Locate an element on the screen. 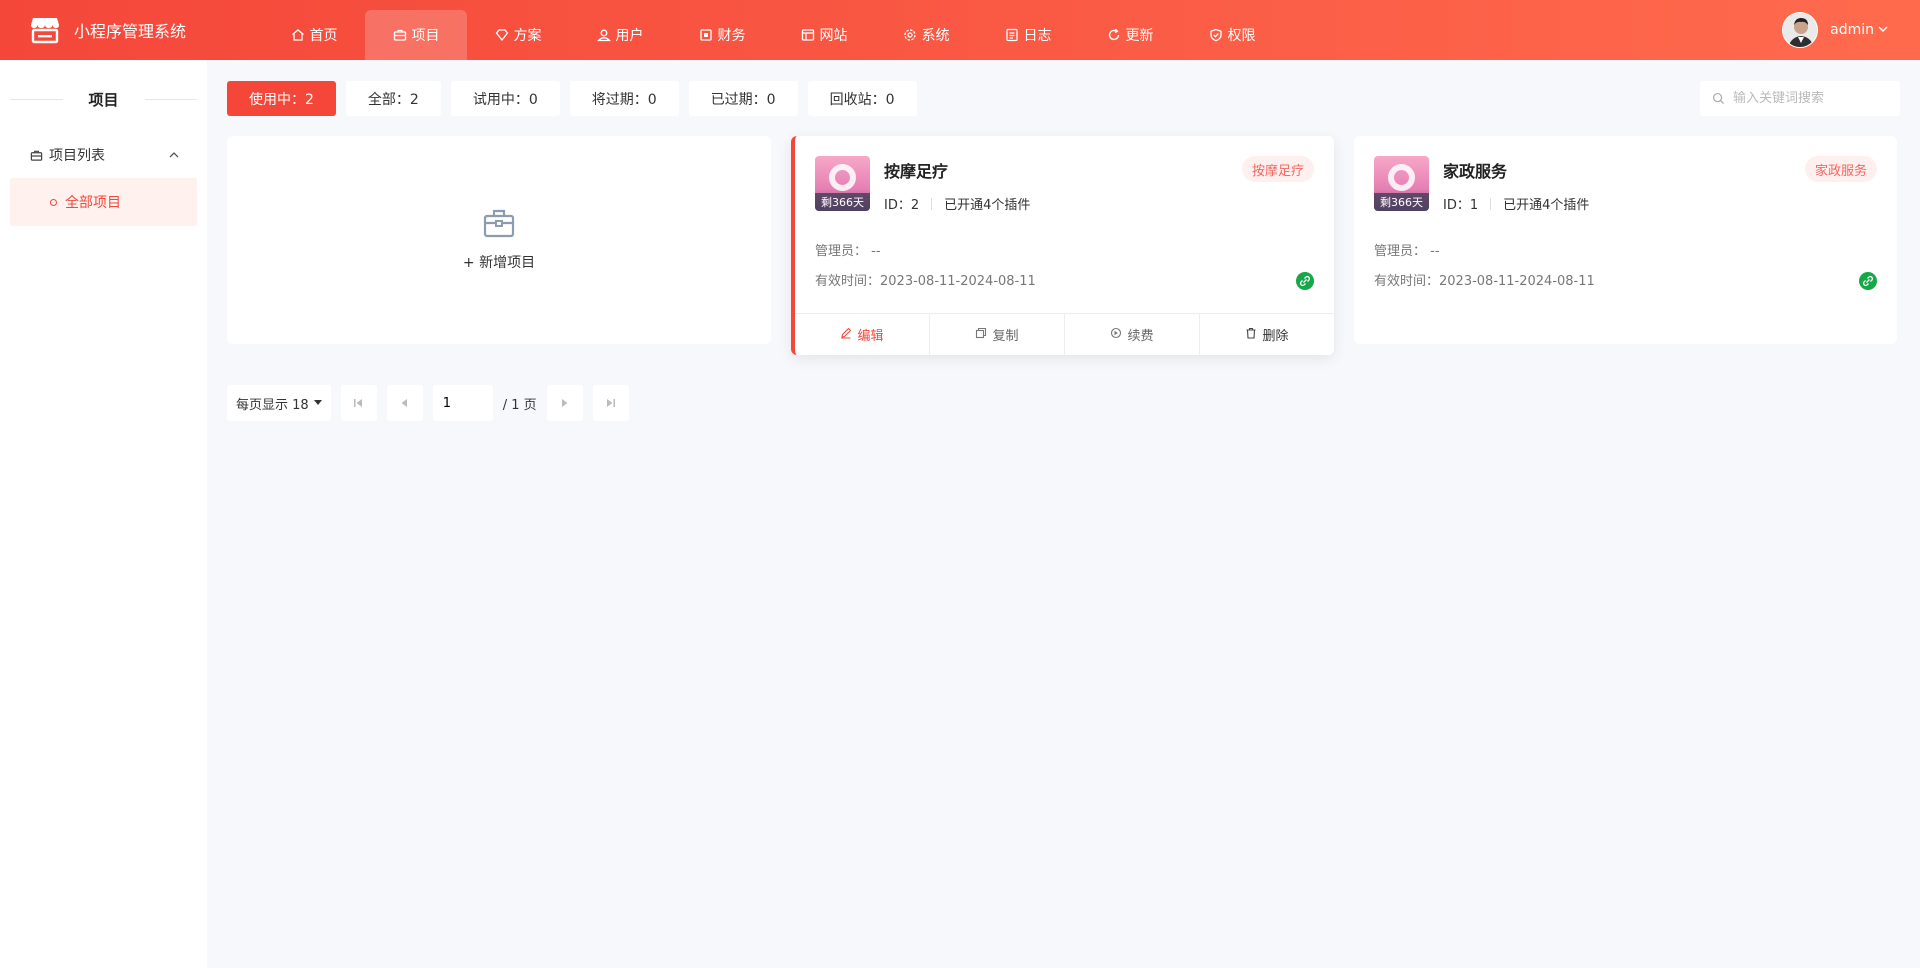  project-id: ID：2 is located at coordinates (902, 205).